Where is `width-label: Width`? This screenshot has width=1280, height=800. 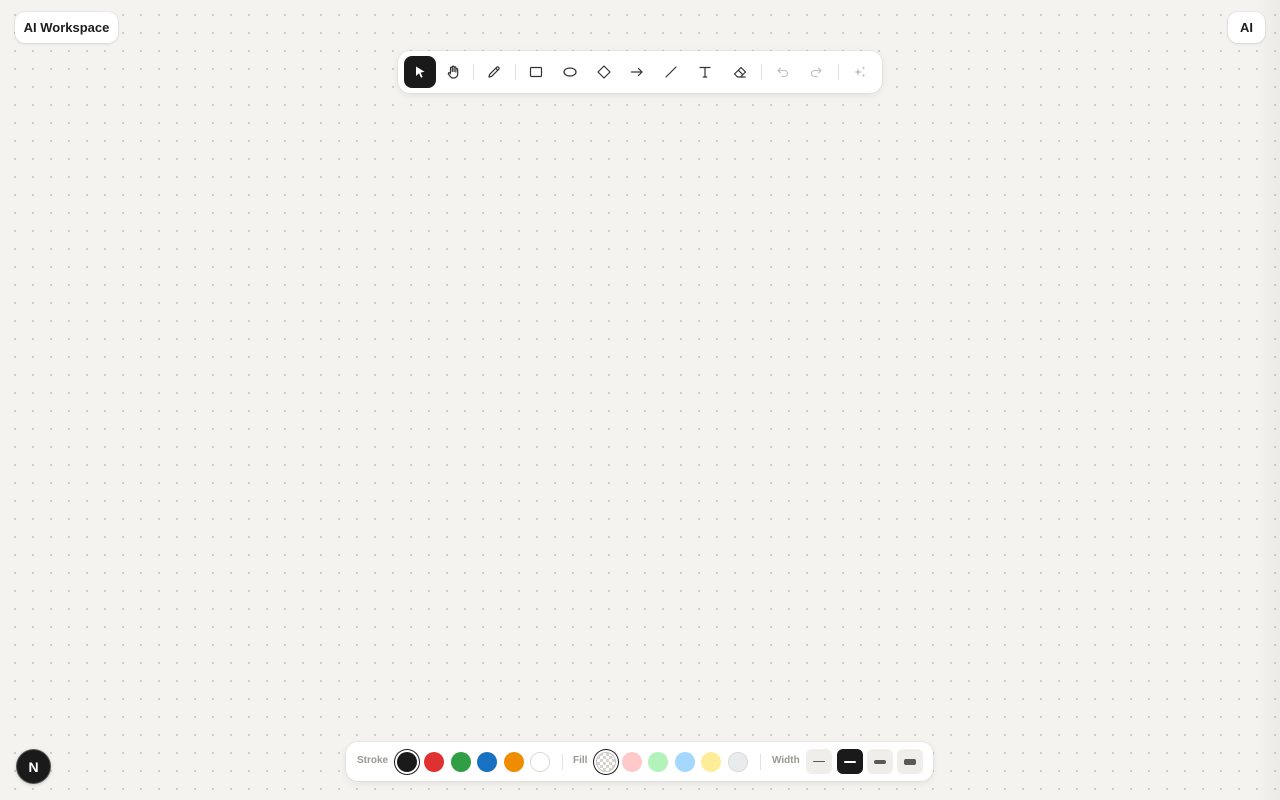 width-label: Width is located at coordinates (786, 760).